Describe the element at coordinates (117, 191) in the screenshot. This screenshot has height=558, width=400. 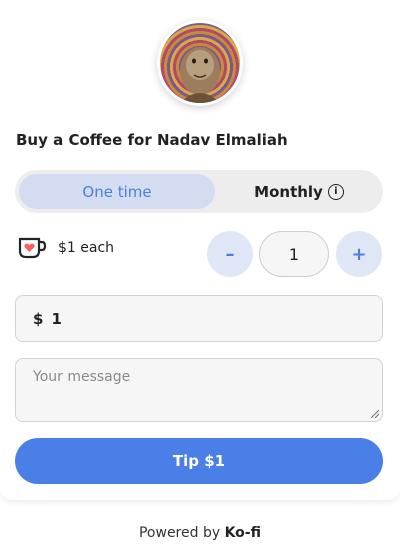
I see `tab-one-time: One time` at that location.